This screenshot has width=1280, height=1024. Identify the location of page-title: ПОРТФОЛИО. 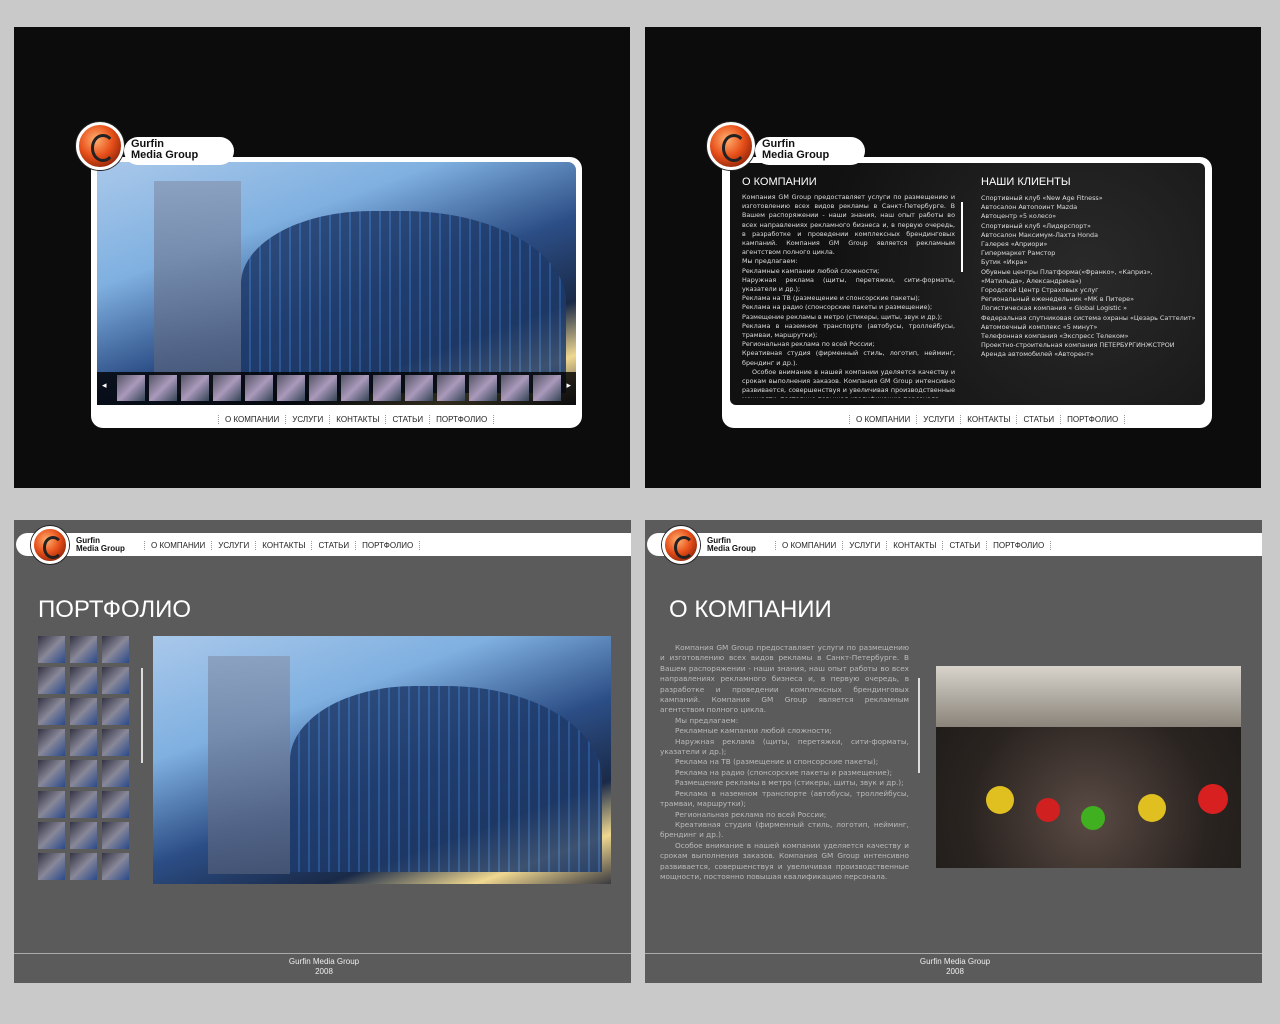
(115, 609).